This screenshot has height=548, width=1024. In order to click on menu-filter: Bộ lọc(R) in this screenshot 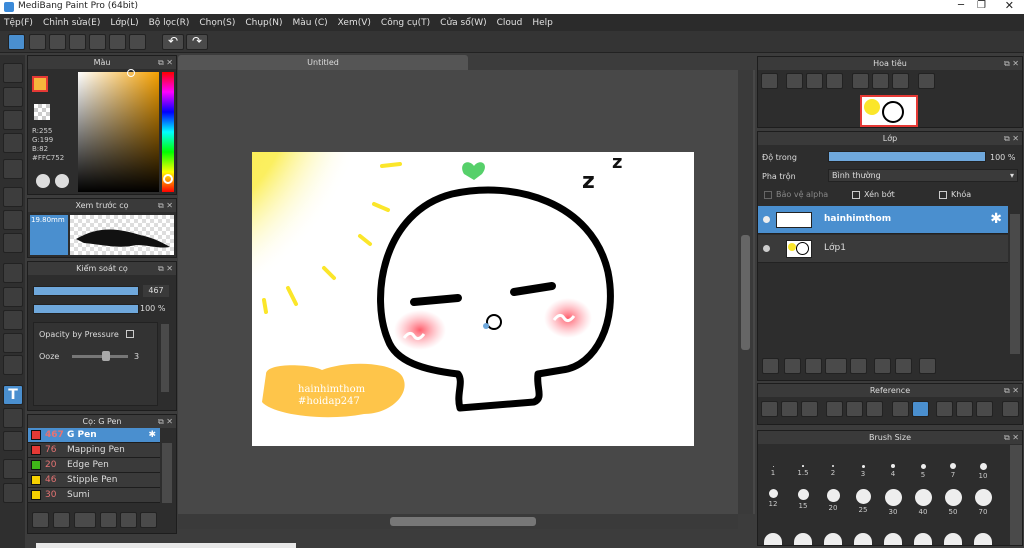, I will do `click(169, 23)`.